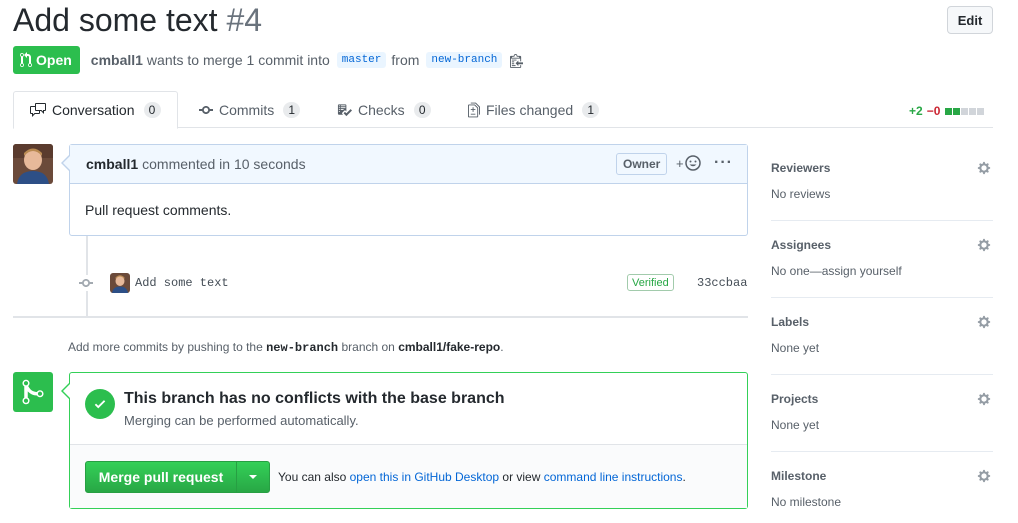 The image size is (1018, 523). What do you see at coordinates (361, 60) in the screenshot?
I see `base-branch: master` at bounding box center [361, 60].